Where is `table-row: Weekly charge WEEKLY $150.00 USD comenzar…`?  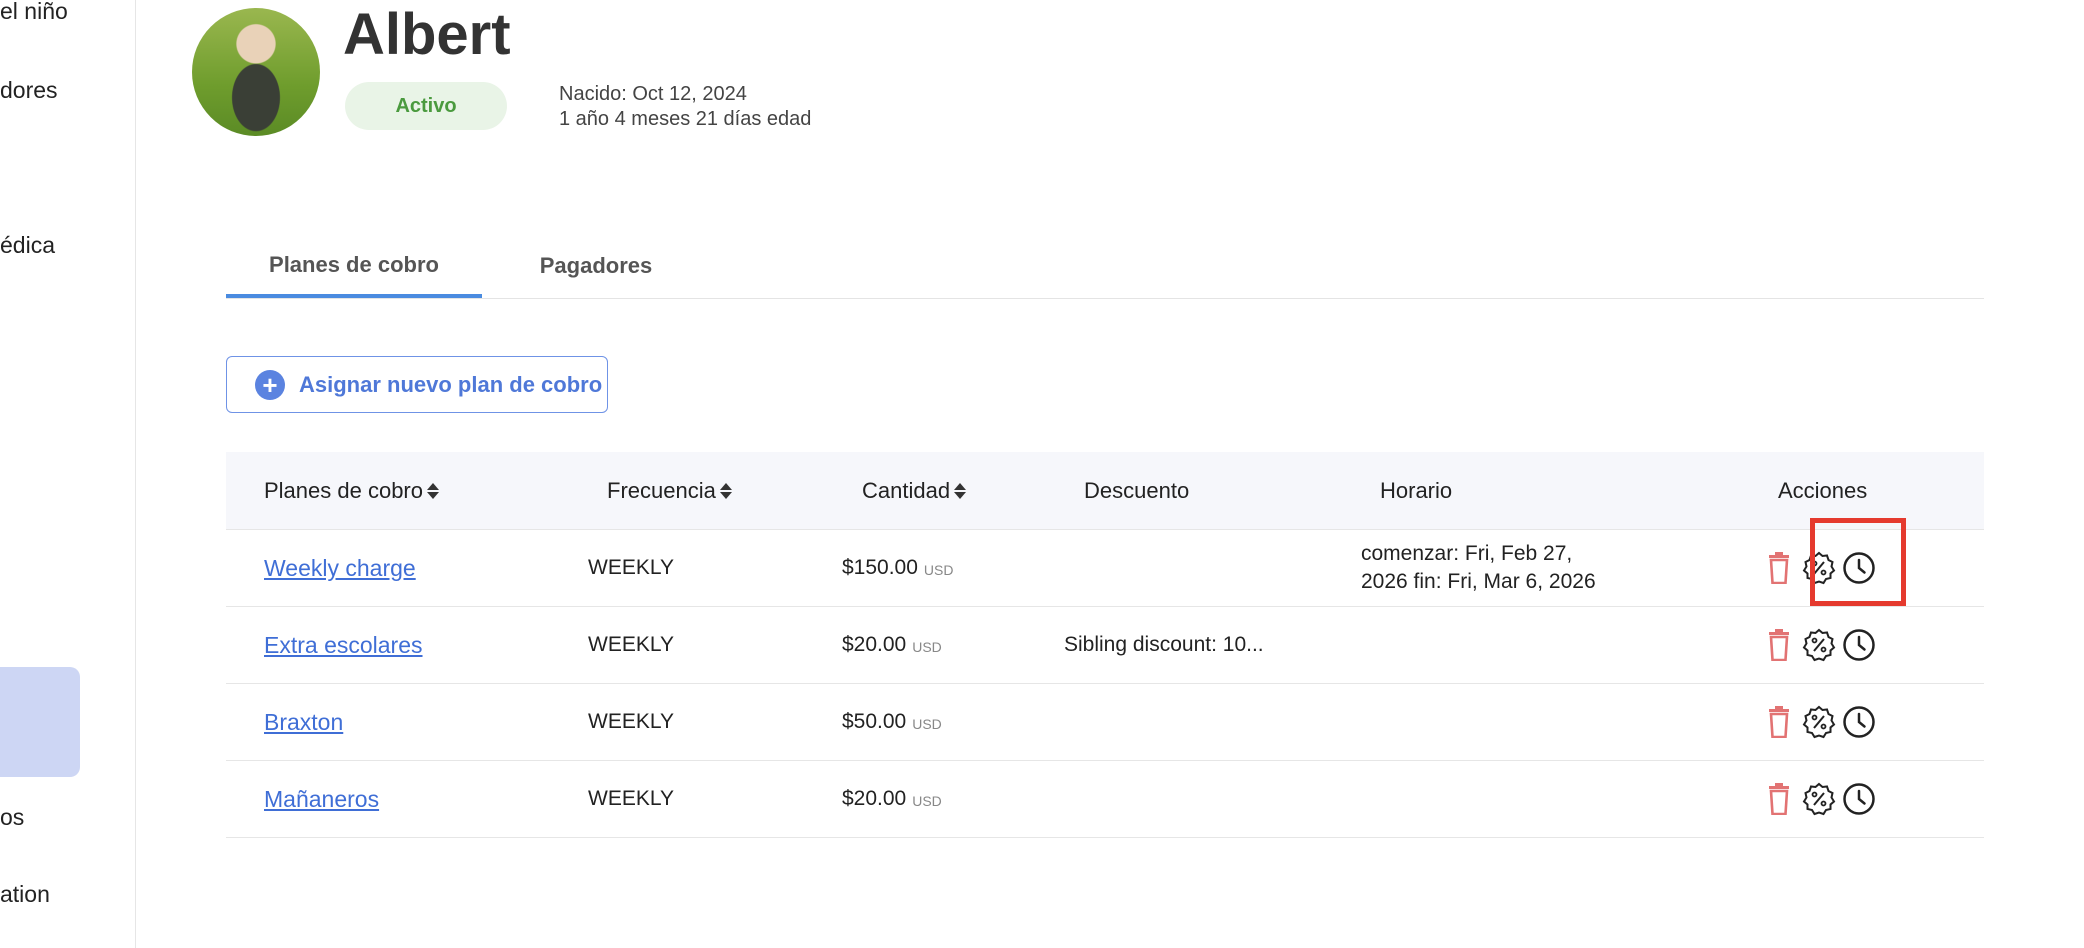 table-row: Weekly charge WEEKLY $150.00 USD comenzar… is located at coordinates (1105, 568).